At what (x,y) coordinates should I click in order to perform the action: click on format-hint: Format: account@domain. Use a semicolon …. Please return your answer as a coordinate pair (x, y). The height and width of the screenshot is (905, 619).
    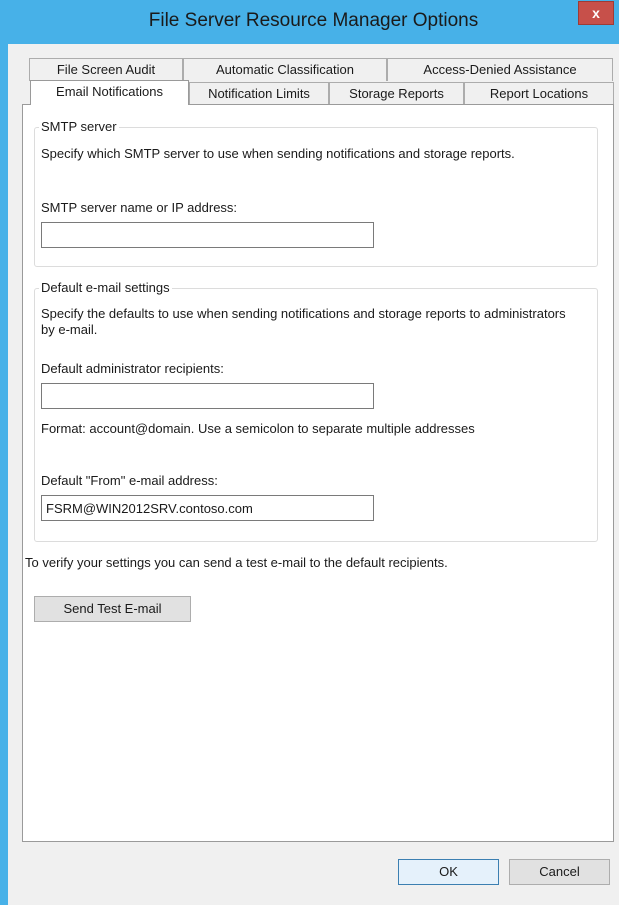
    Looking at the image, I should click on (258, 428).